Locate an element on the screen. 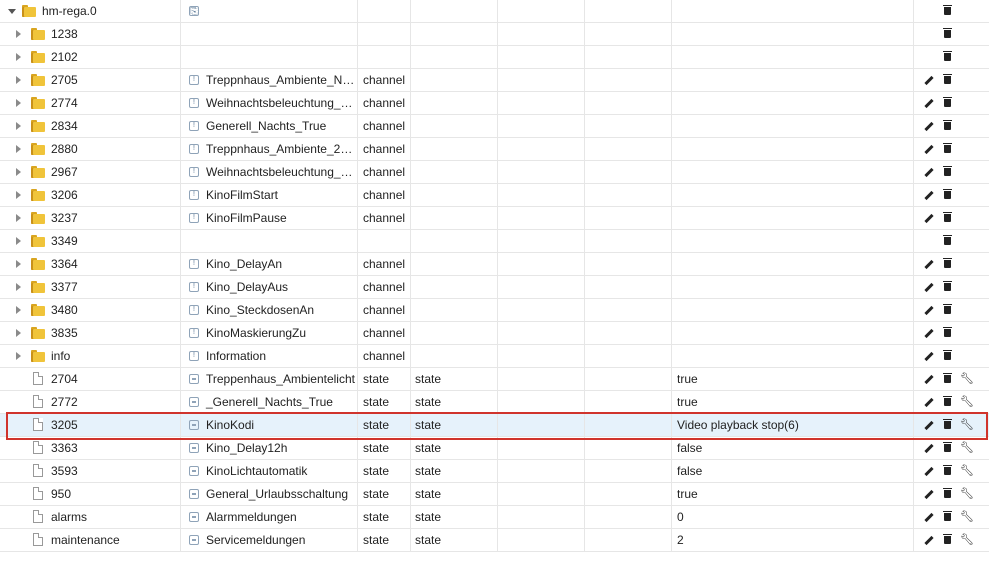 Image resolution: width=989 pixels, height=561 pixels. object-value: 2 is located at coordinates (795, 540).